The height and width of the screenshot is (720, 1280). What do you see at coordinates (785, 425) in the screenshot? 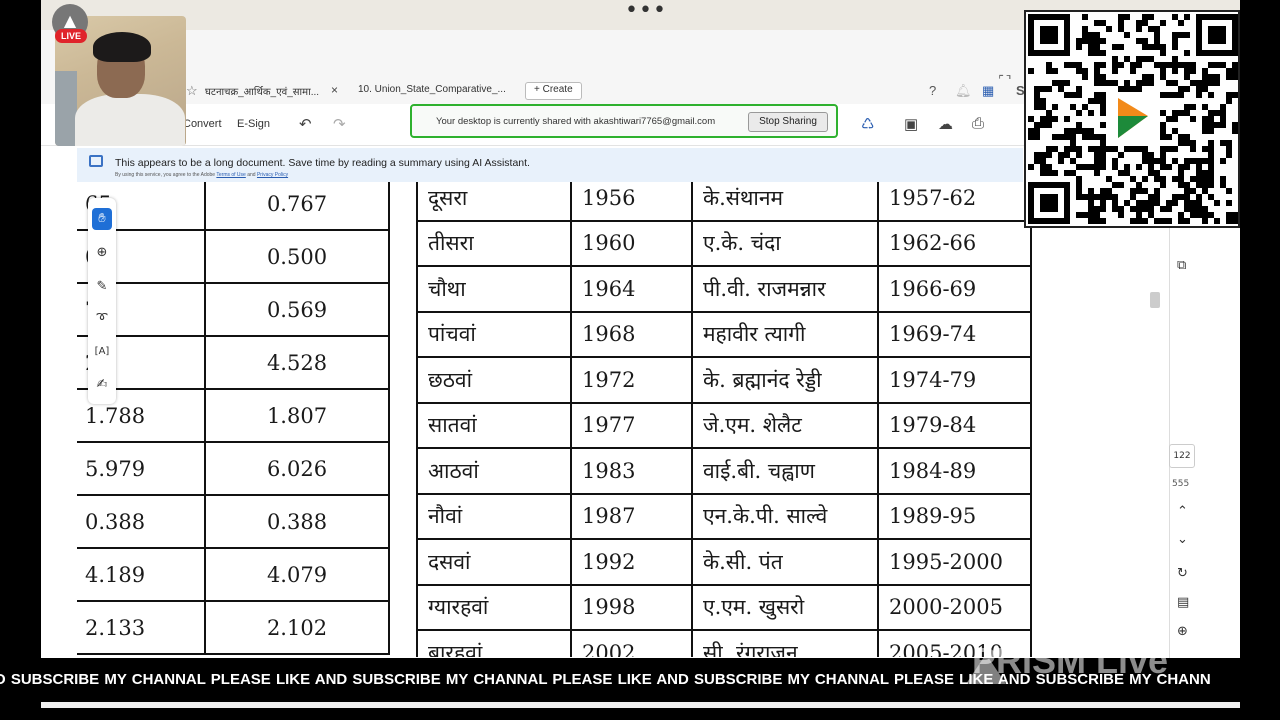
I see `table-cell: जे.एम. शेलैट` at bounding box center [785, 425].